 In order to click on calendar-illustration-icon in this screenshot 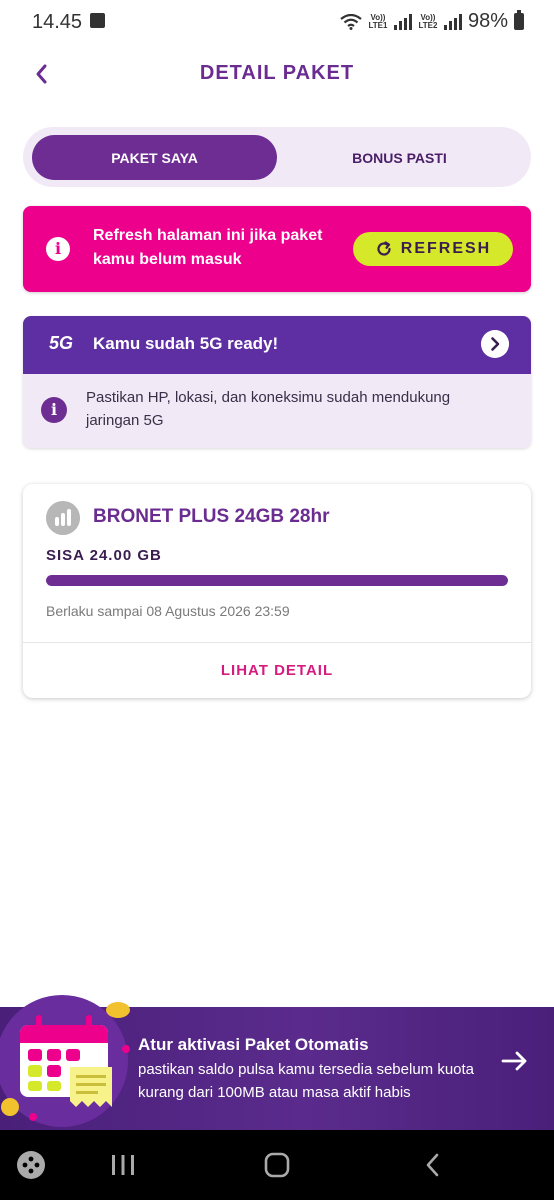, I will do `click(65, 1061)`.